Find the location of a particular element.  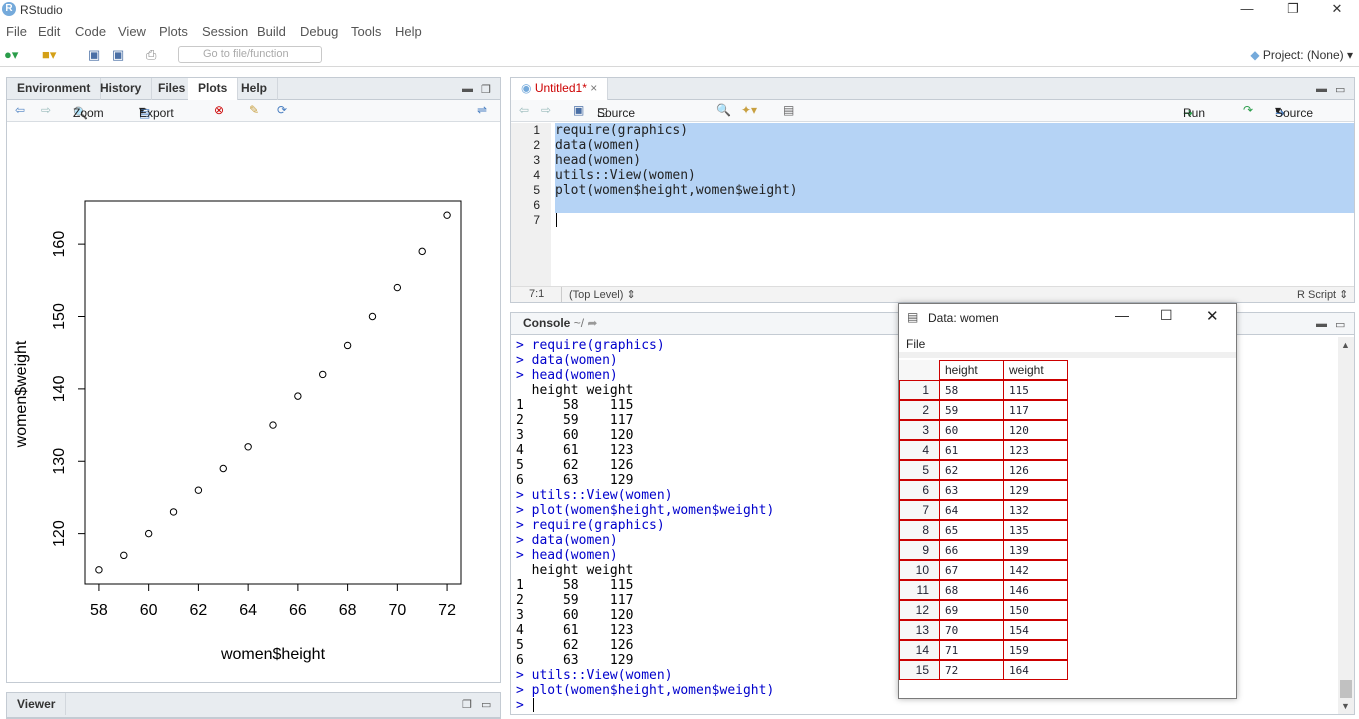

column-header-weight: weight is located at coordinates (1035, 370).